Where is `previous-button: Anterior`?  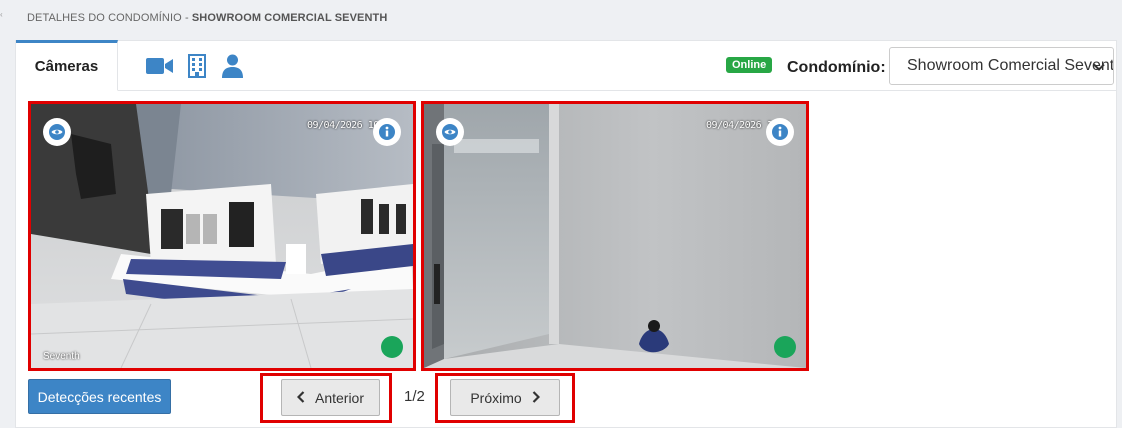 previous-button: Anterior is located at coordinates (330, 397).